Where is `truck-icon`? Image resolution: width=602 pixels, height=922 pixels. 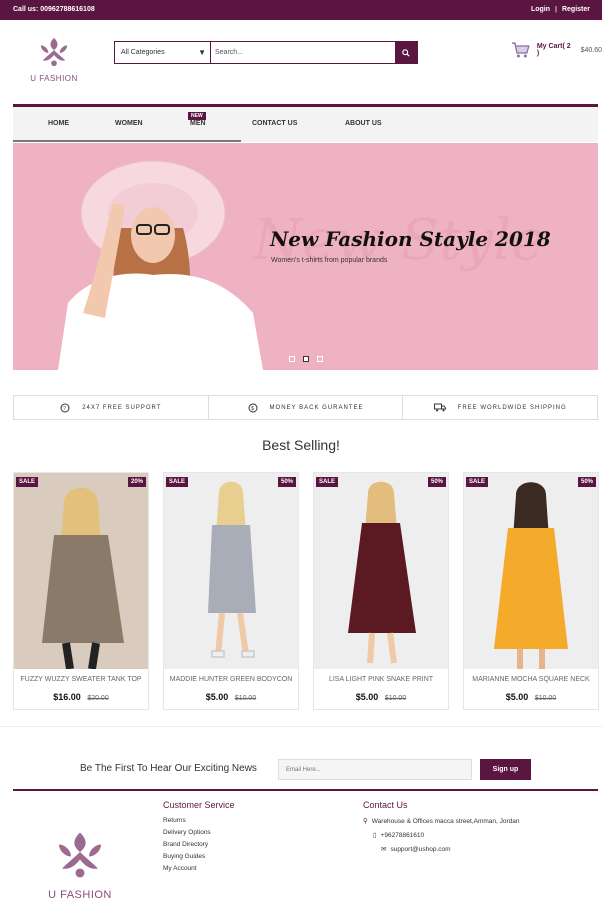
truck-icon is located at coordinates (439, 407).